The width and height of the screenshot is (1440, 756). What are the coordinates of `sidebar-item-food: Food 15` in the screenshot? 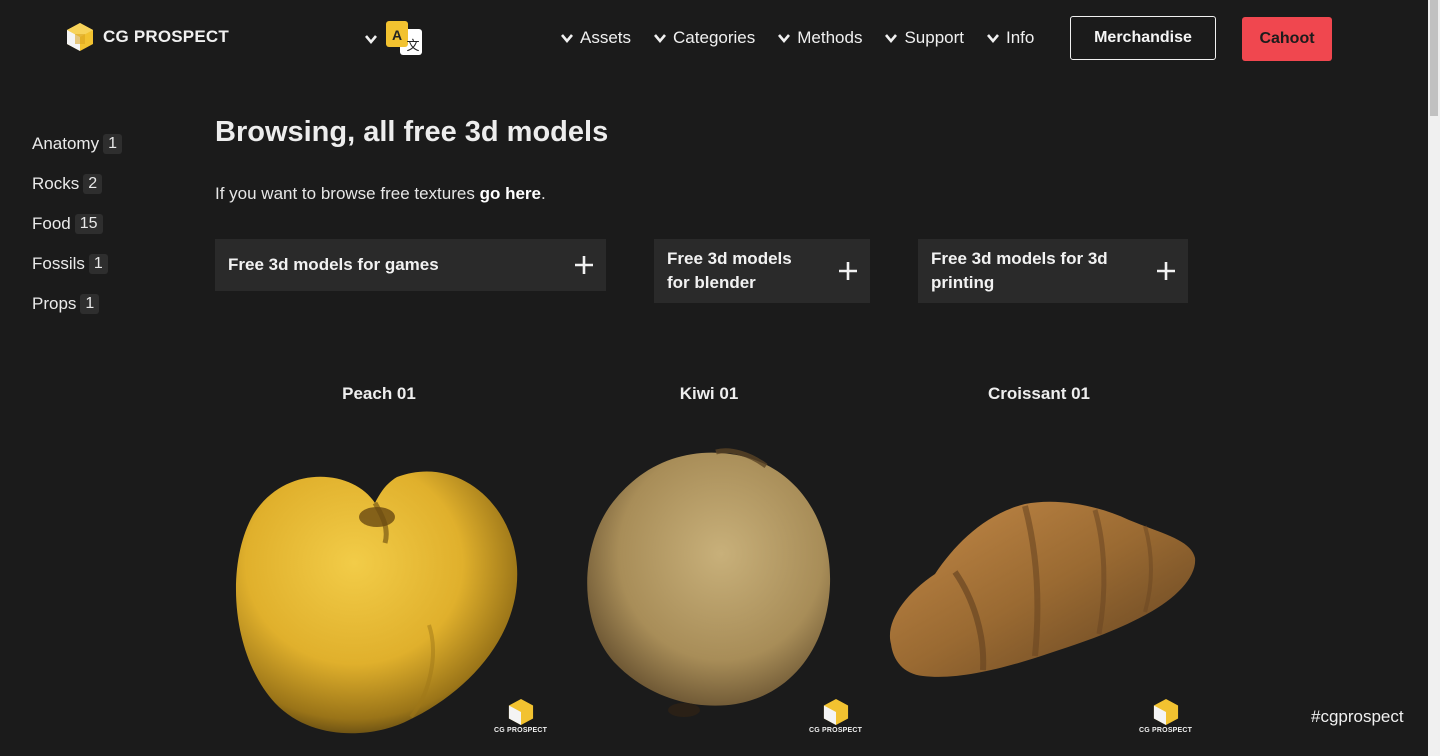 It's located at (77, 223).